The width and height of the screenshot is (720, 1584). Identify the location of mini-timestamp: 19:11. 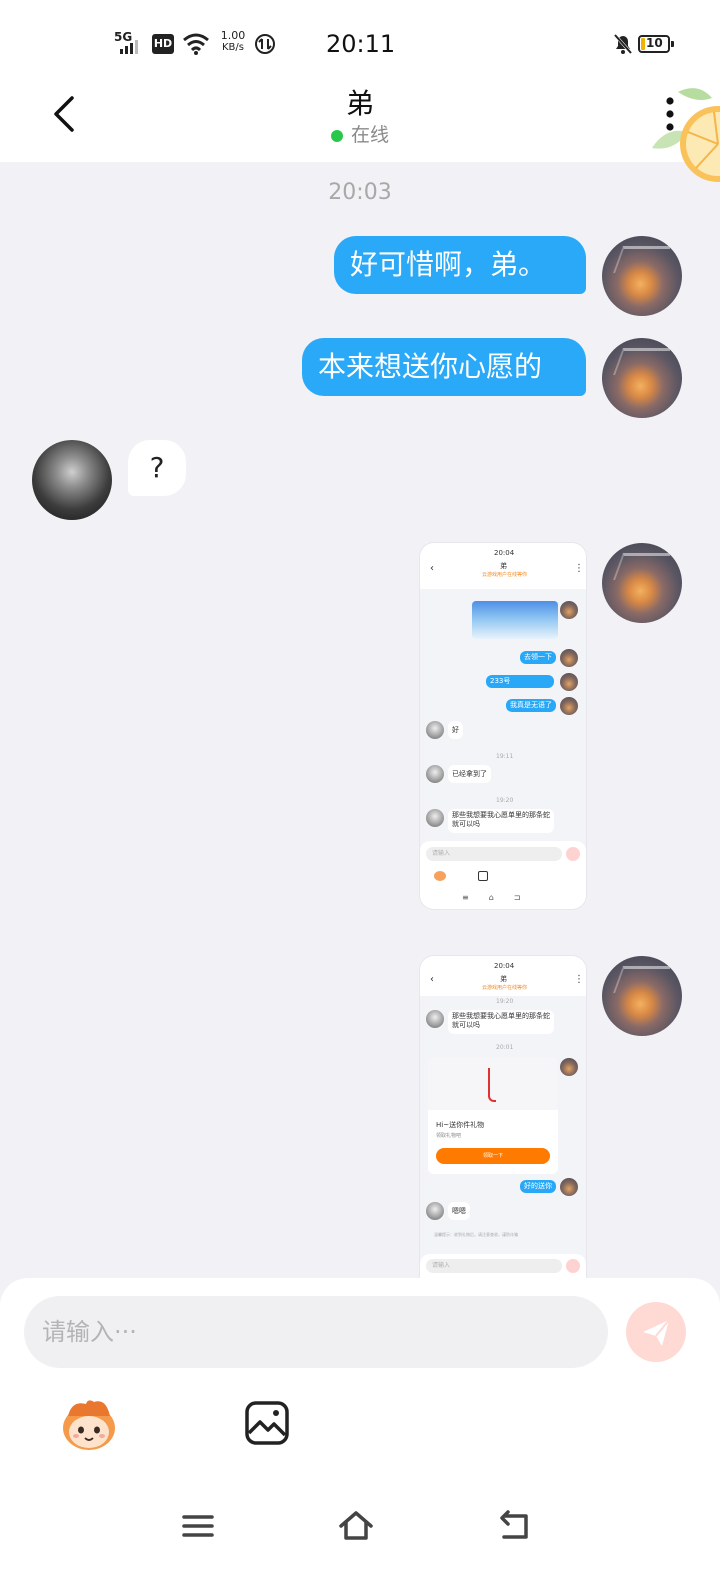
(505, 756).